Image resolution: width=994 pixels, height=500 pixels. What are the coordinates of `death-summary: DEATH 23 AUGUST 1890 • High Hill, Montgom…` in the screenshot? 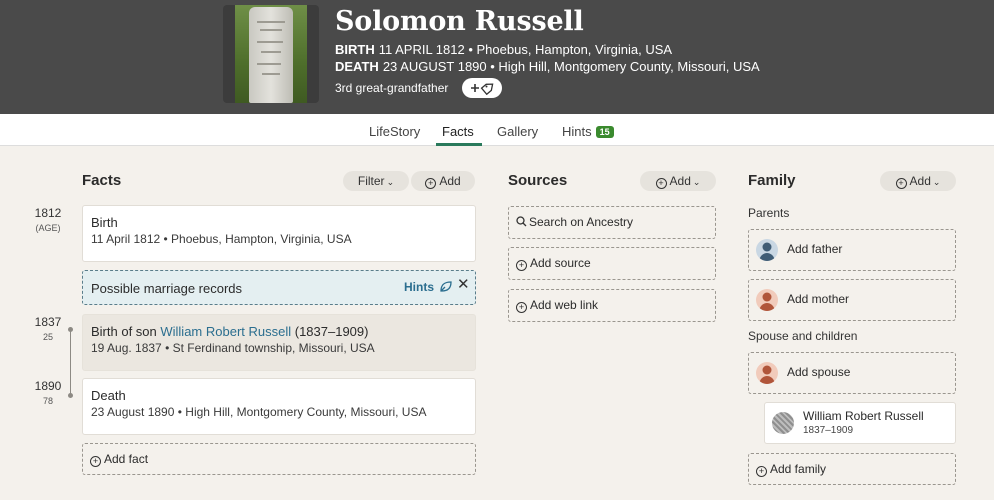 It's located at (547, 66).